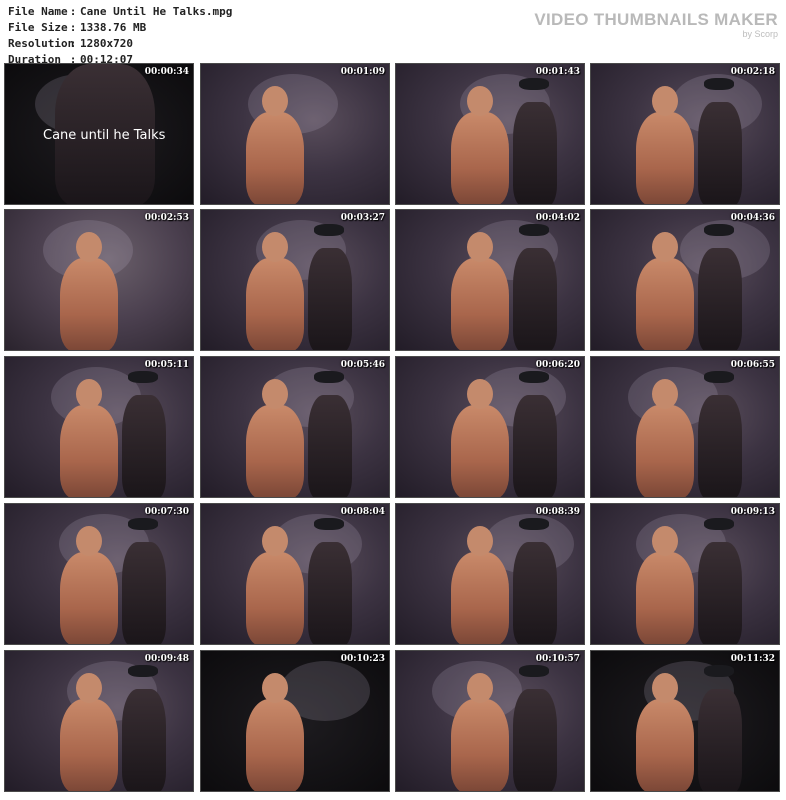 Image resolution: width=786 pixels, height=800 pixels. I want to click on video-thumbnail: 00:05:11, so click(99, 427).